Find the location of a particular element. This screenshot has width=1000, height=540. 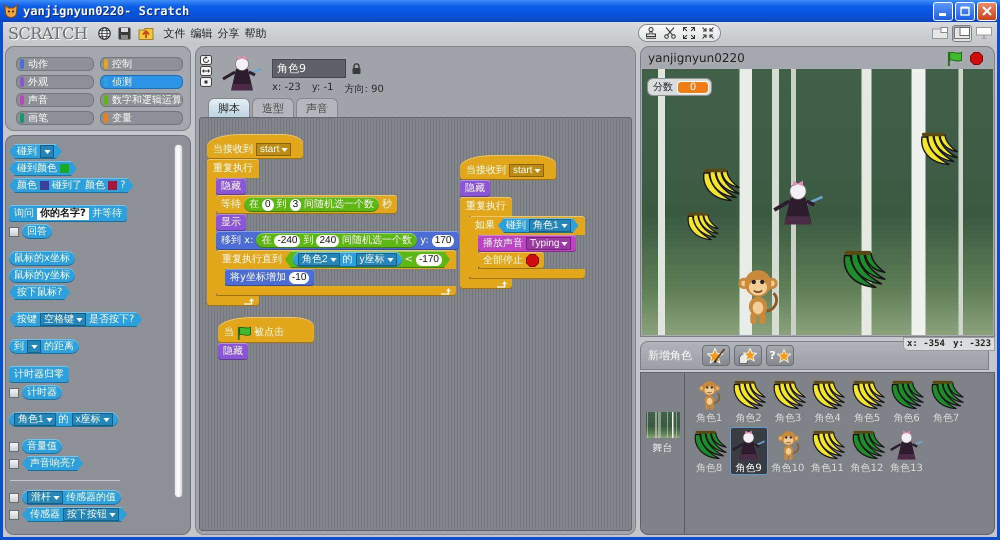

category-button: 数字和逻辑运算 is located at coordinates (141, 100).